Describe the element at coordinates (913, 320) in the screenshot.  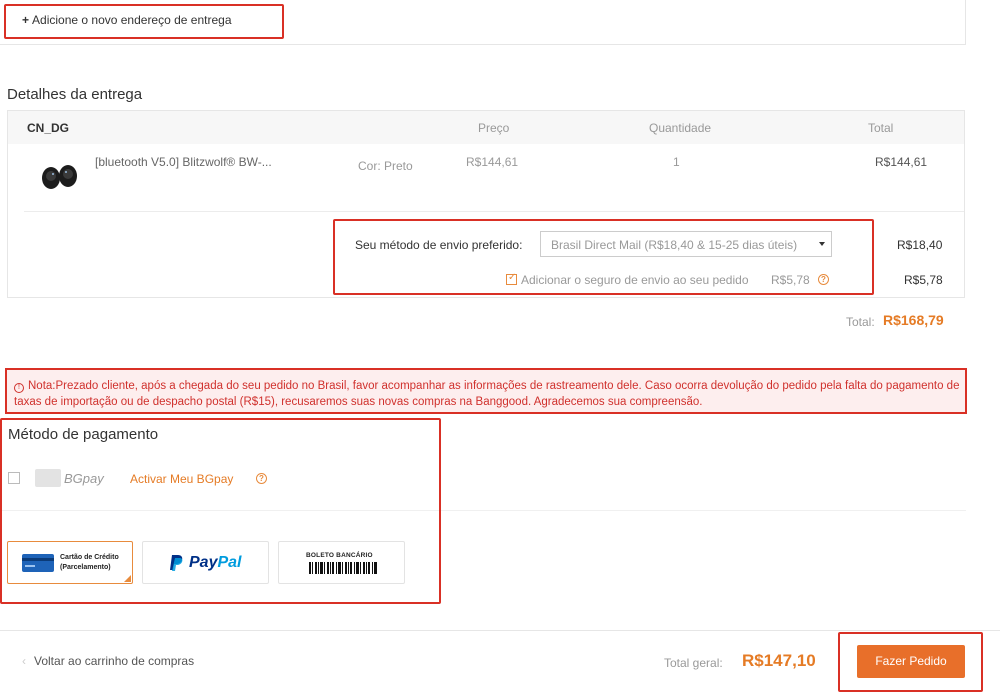
I see `order-total-value: R$168,79` at that location.